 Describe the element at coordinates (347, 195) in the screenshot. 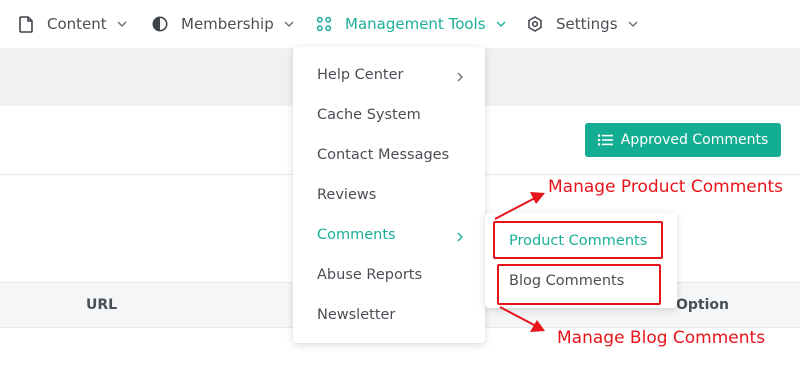

I see `menu-item-label: Reviews` at that location.